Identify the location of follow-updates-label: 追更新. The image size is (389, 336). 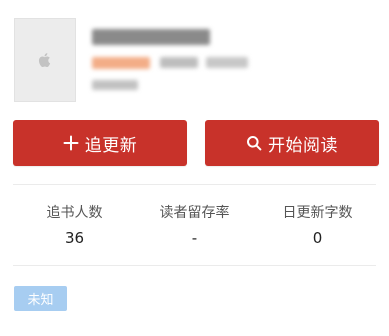
(111, 145).